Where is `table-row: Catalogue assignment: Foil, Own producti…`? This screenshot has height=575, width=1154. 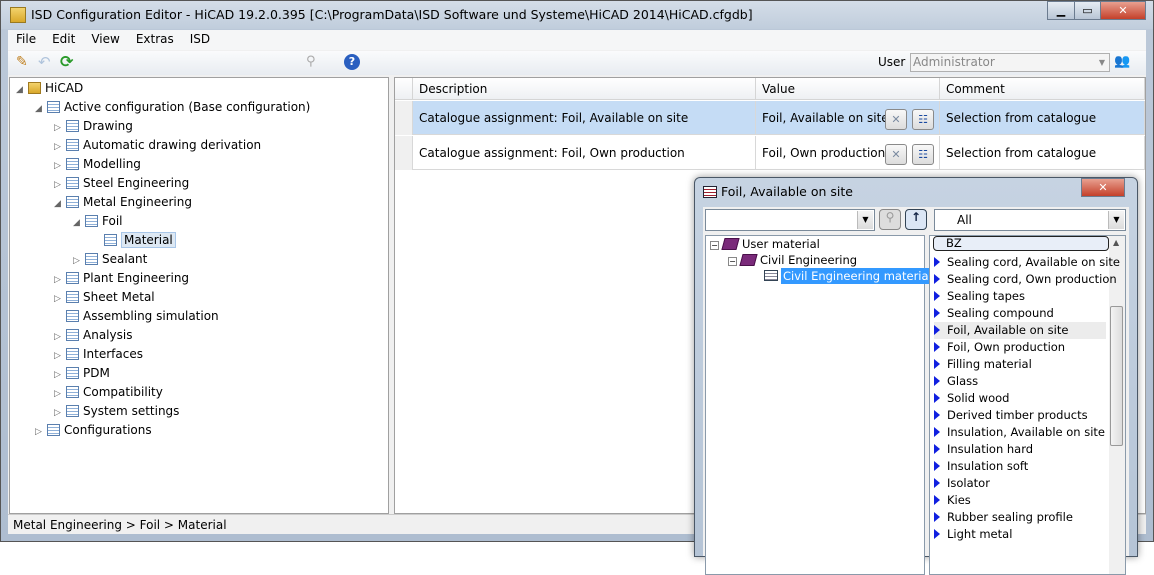
table-row: Catalogue assignment: Foil, Own producti… is located at coordinates (770, 153).